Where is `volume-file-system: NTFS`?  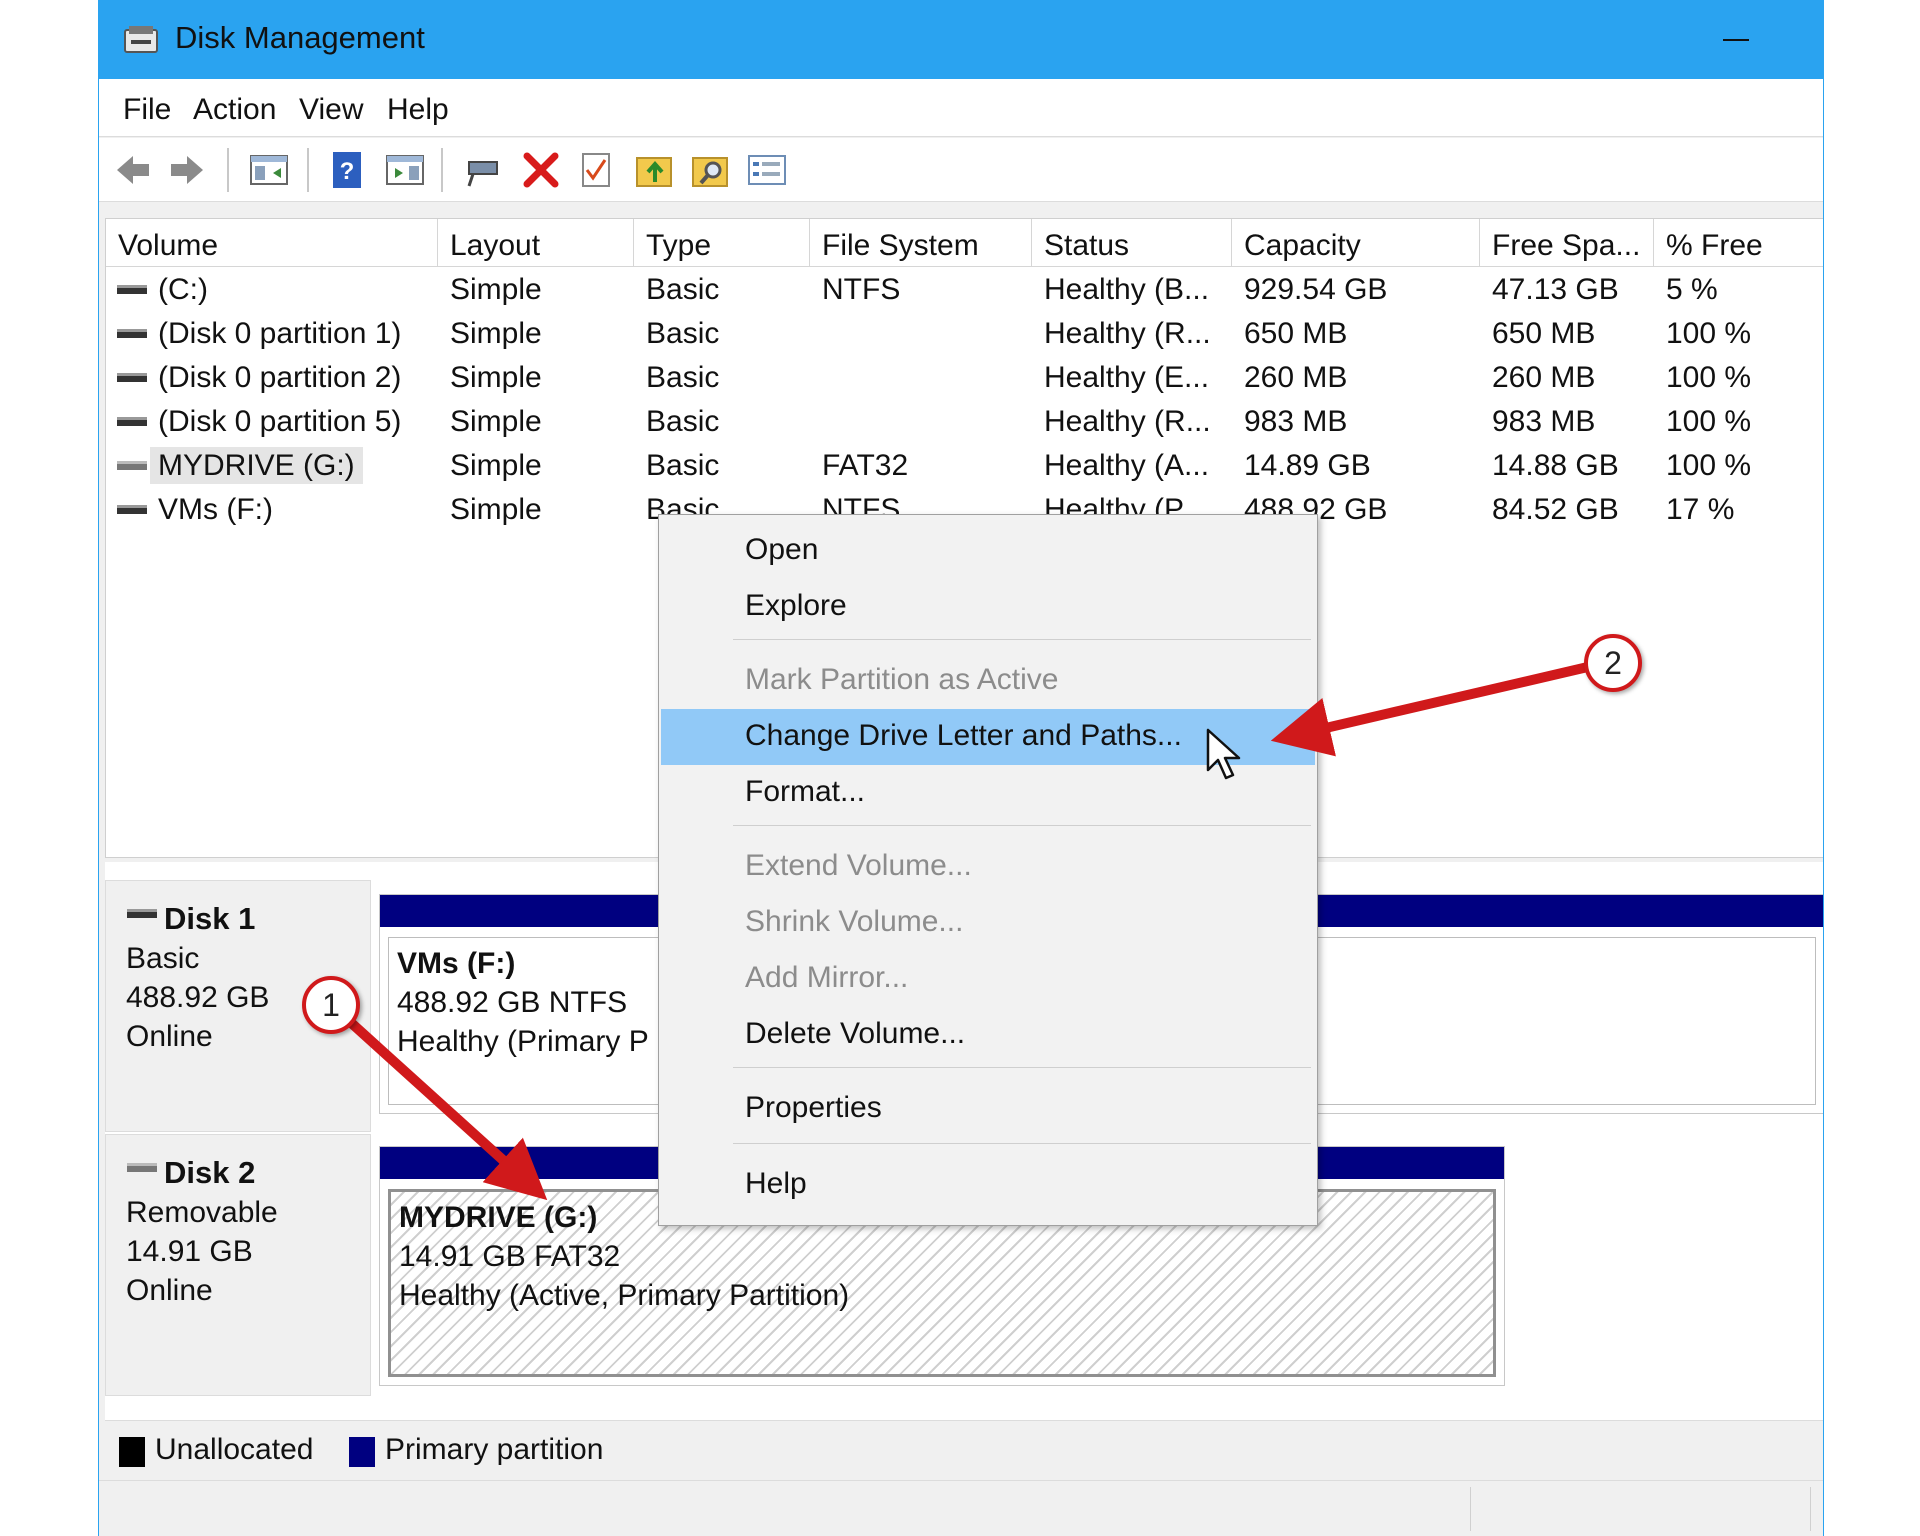
volume-file-system: NTFS is located at coordinates (861, 289).